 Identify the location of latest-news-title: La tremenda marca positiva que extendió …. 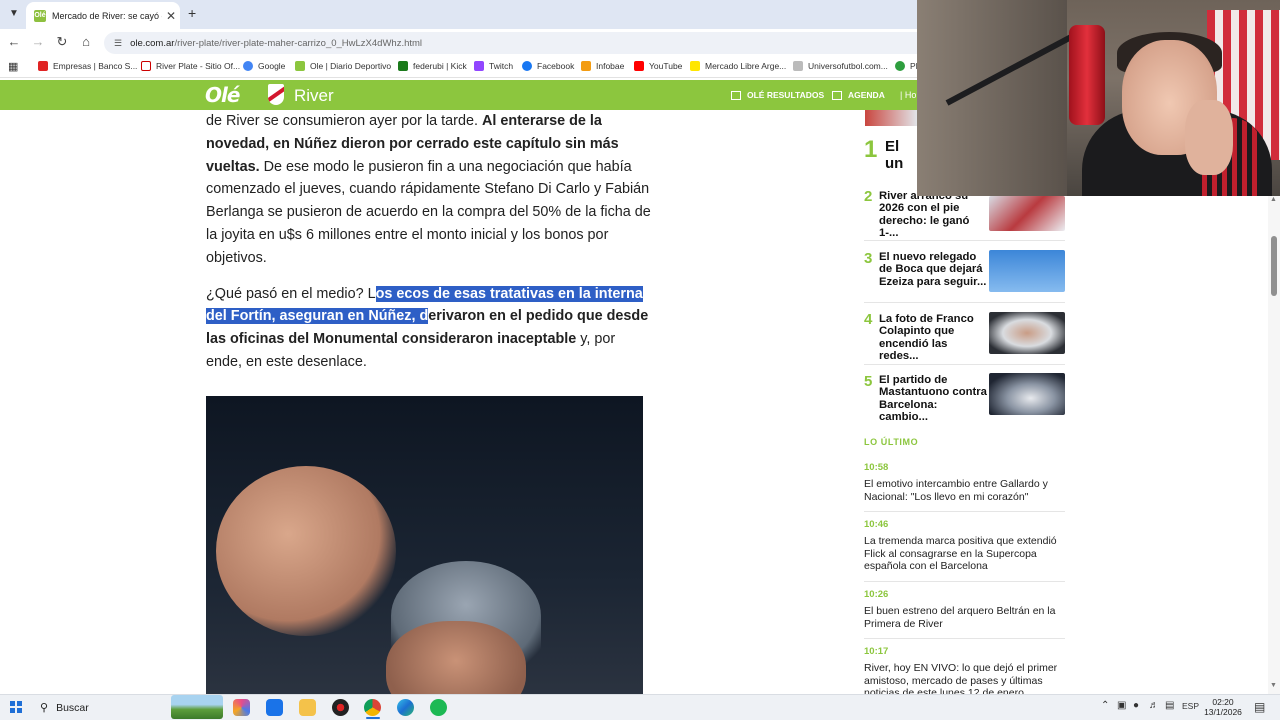
(964, 554).